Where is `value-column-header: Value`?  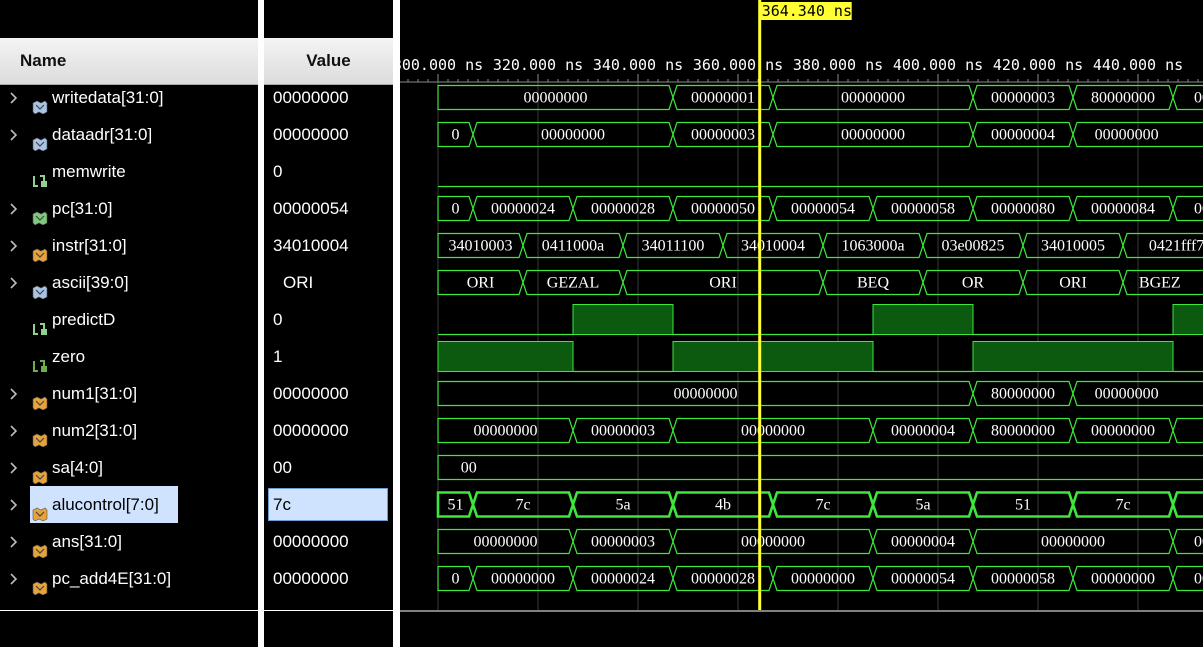 value-column-header: Value is located at coordinates (328, 61).